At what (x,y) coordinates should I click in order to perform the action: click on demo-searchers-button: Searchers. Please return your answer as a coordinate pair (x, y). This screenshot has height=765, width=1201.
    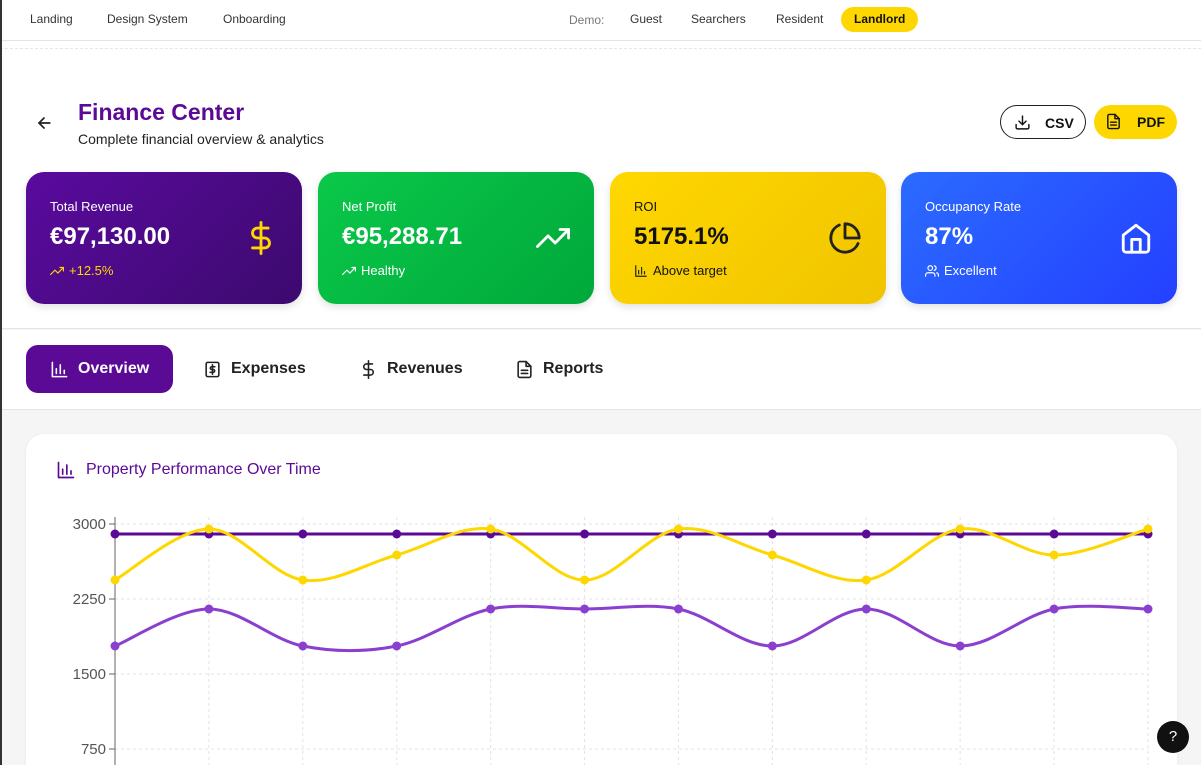
    Looking at the image, I should click on (718, 19).